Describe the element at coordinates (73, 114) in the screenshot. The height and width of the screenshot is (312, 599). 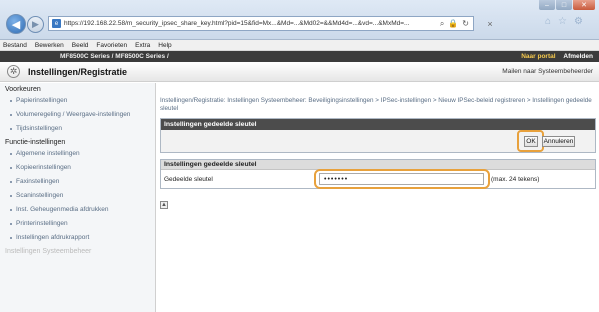
I see `sidebar-item-label: Volumeregeling / Weergave-instellingen` at that location.